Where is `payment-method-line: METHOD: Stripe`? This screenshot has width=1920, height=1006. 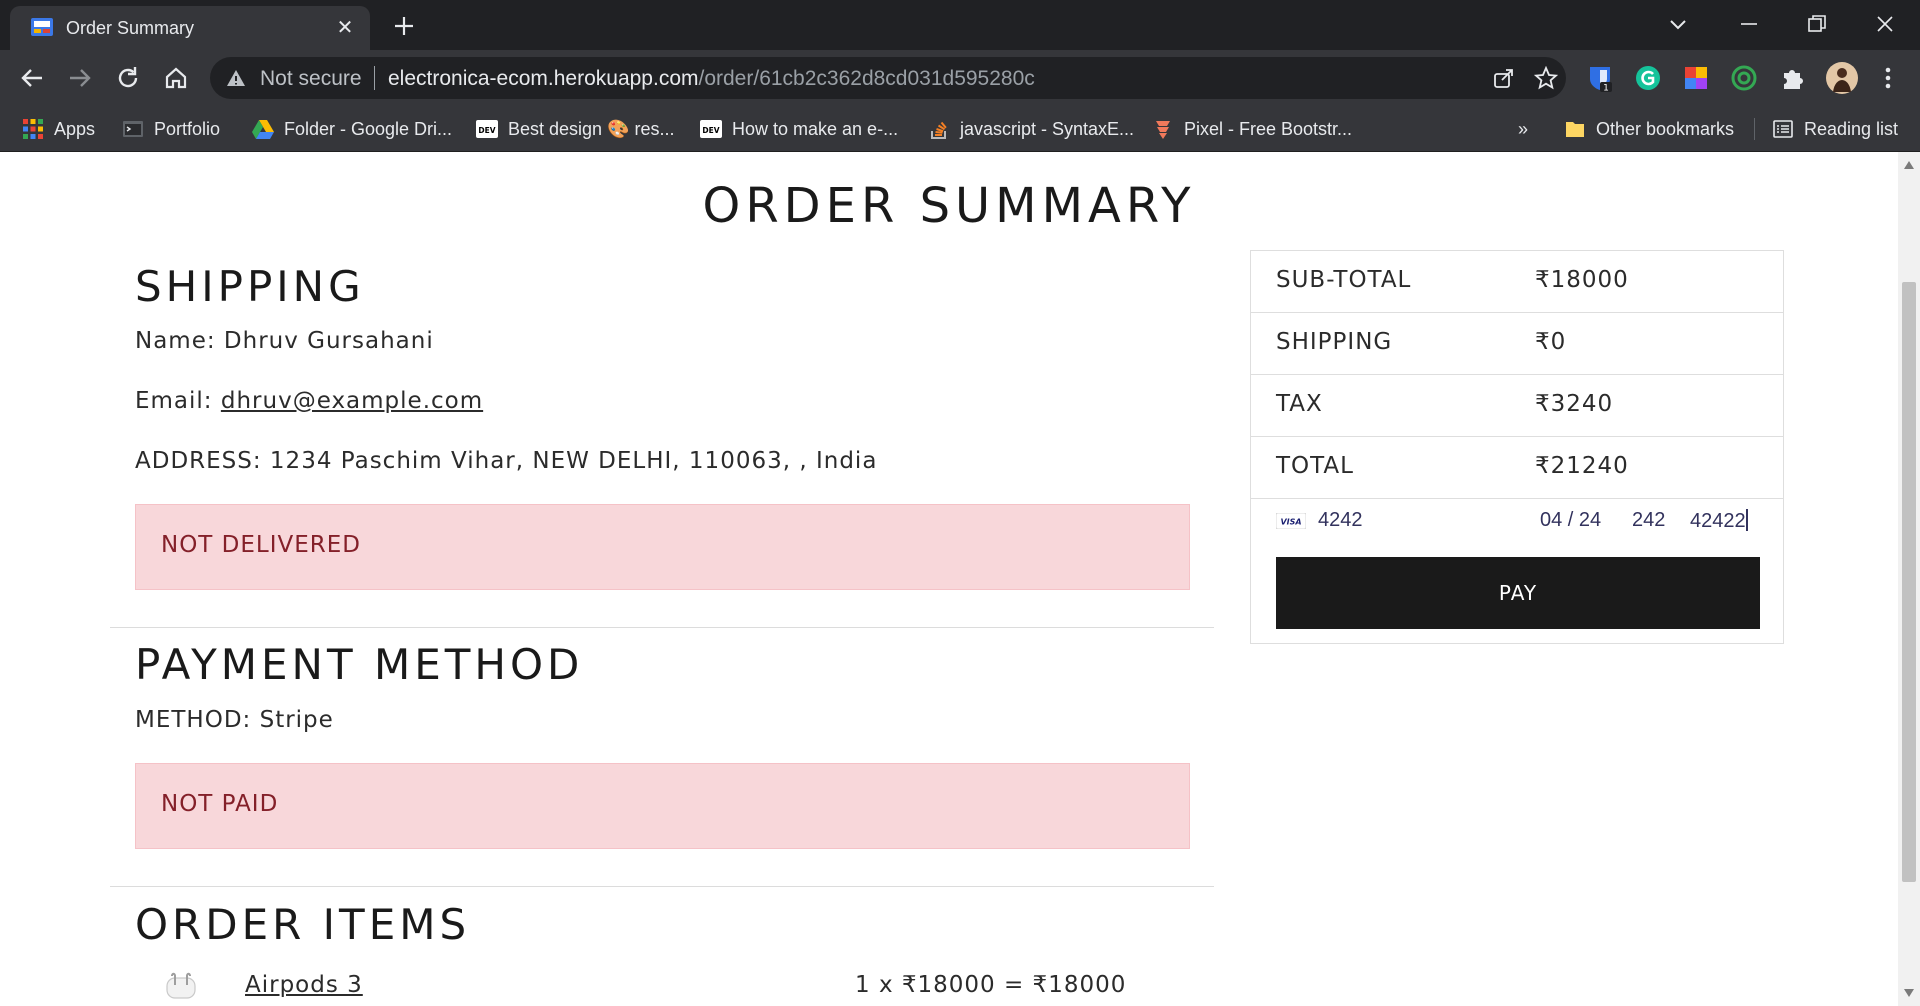
payment-method-line: METHOD: Stripe is located at coordinates (234, 720).